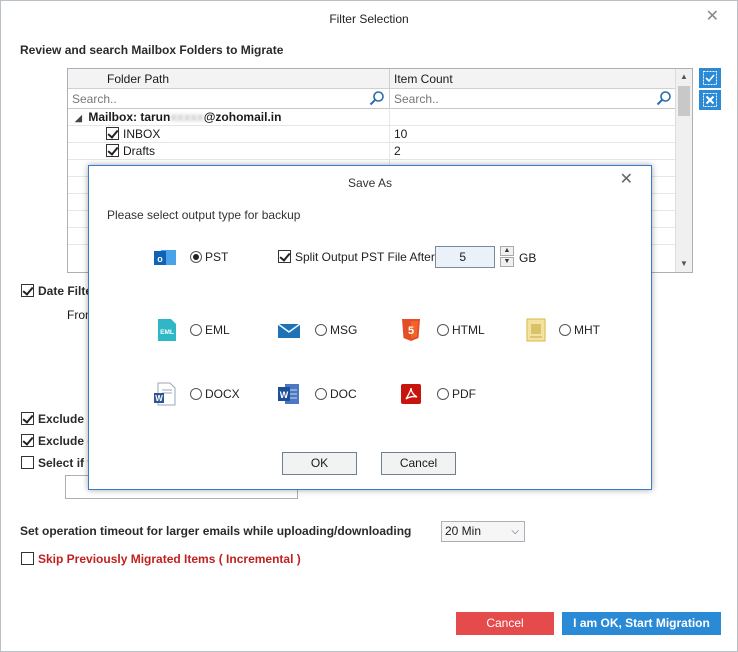 The height and width of the screenshot is (652, 738). I want to click on docx-file-icon: W, so click(165, 394).